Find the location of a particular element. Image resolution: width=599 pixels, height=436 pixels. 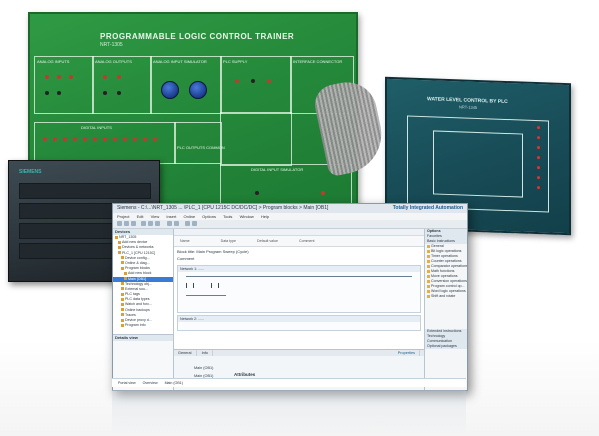

paste-icon is located at coordinates (157, 223).